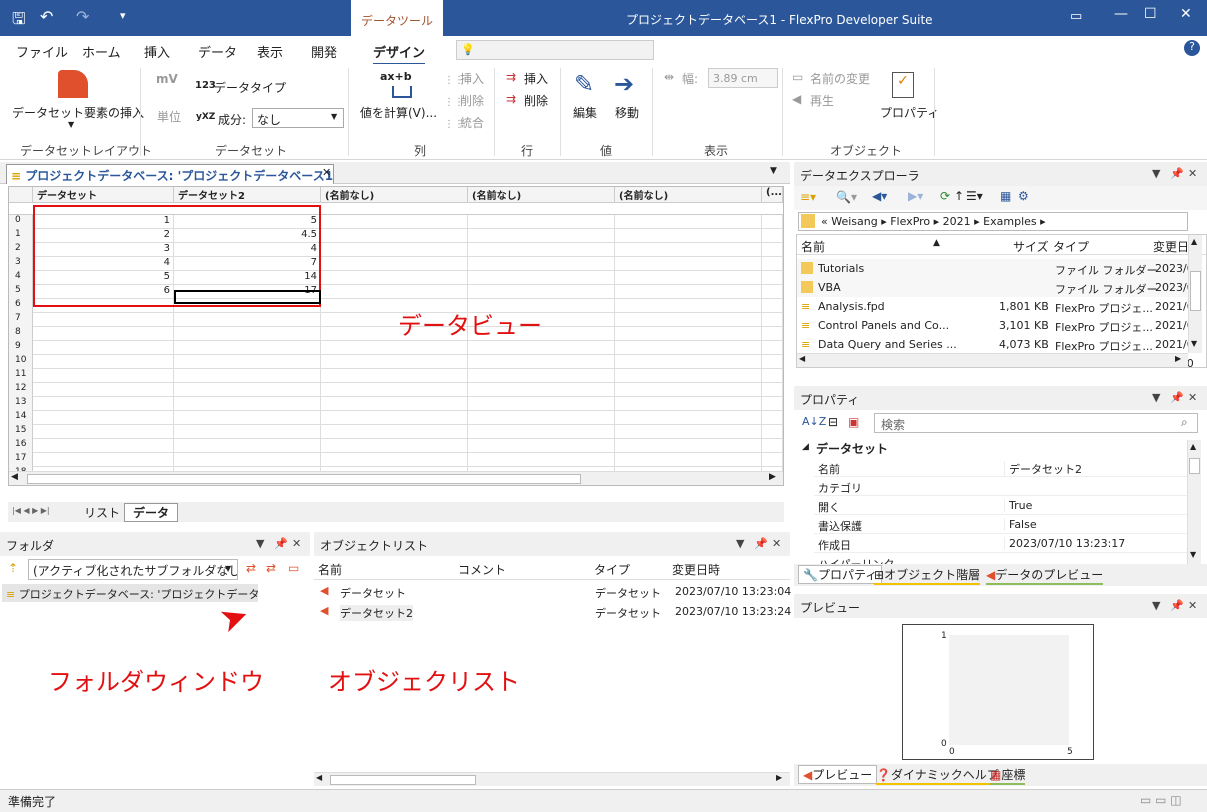 This screenshot has width=1207, height=812. What do you see at coordinates (1008, 775) in the screenshot?
I see `tab-coordinates: ▦座標` at bounding box center [1008, 775].